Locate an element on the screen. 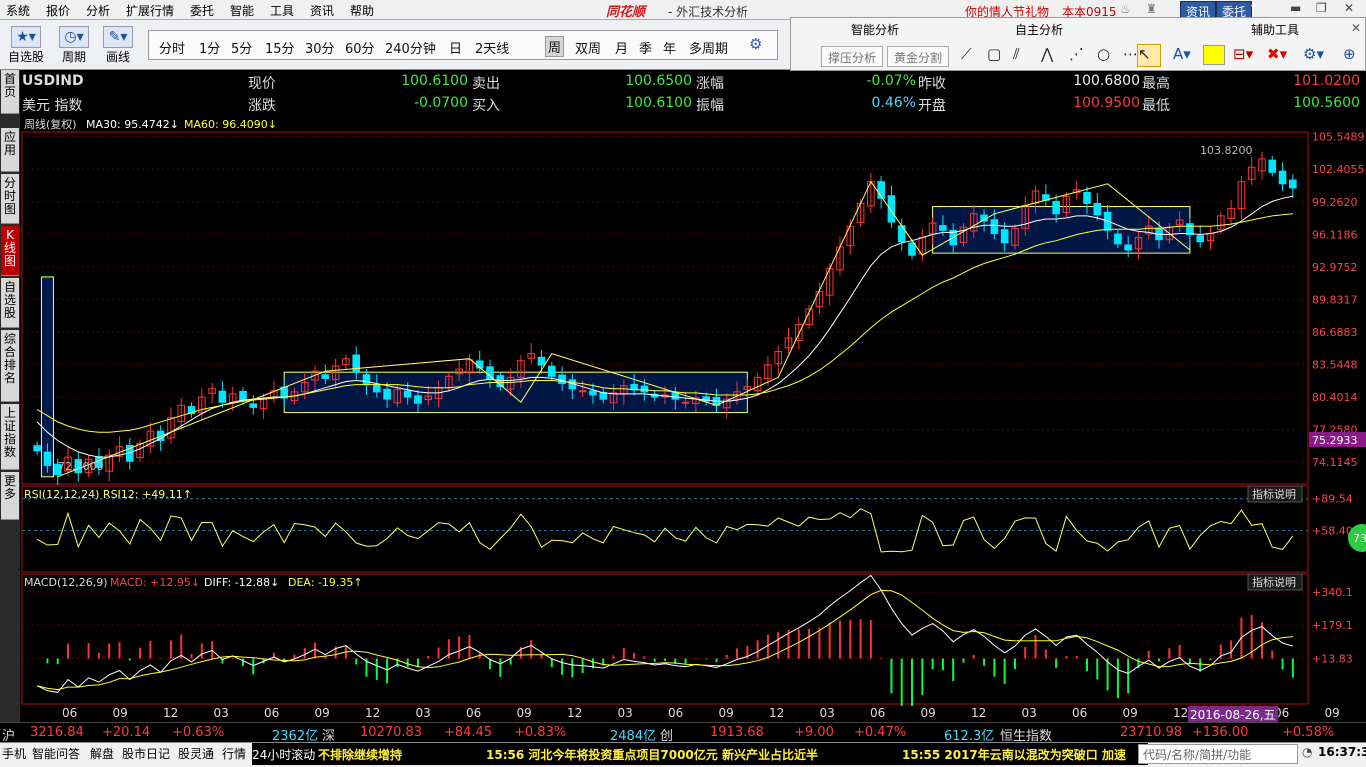  period-week: 周 is located at coordinates (555, 46).